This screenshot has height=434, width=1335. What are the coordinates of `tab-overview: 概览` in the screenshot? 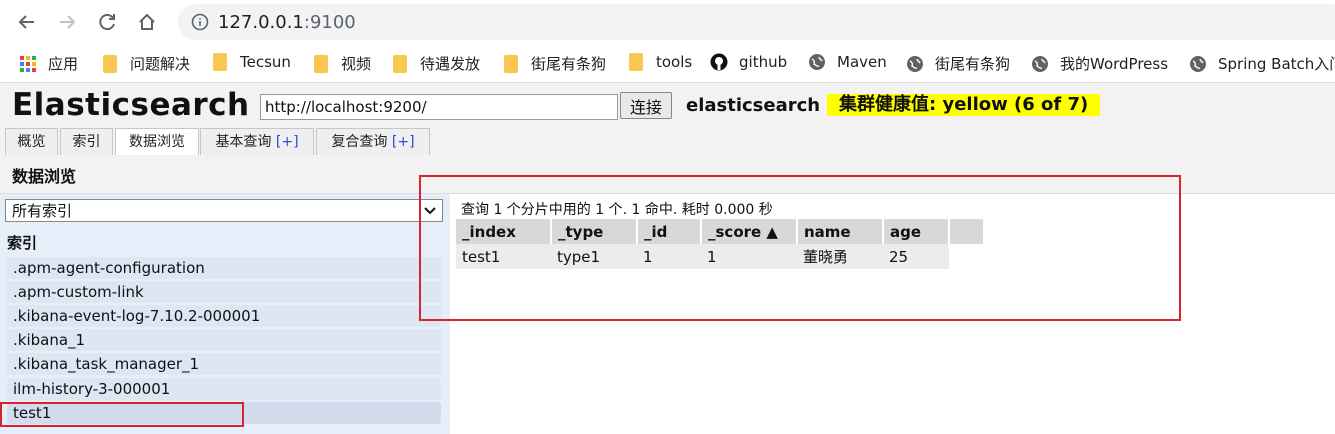 It's located at (31, 141).